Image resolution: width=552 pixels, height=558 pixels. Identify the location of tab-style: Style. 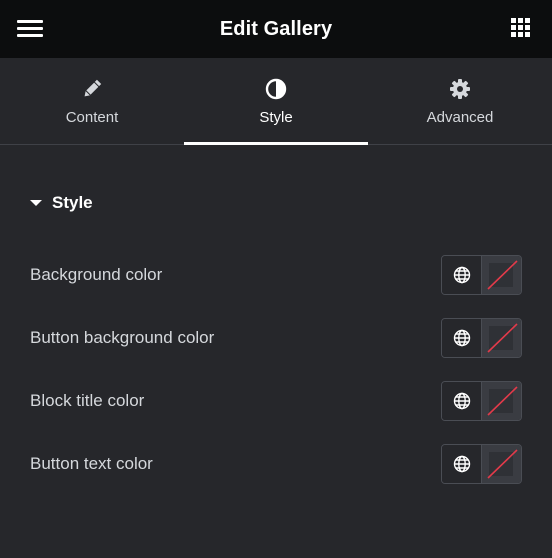
(276, 101).